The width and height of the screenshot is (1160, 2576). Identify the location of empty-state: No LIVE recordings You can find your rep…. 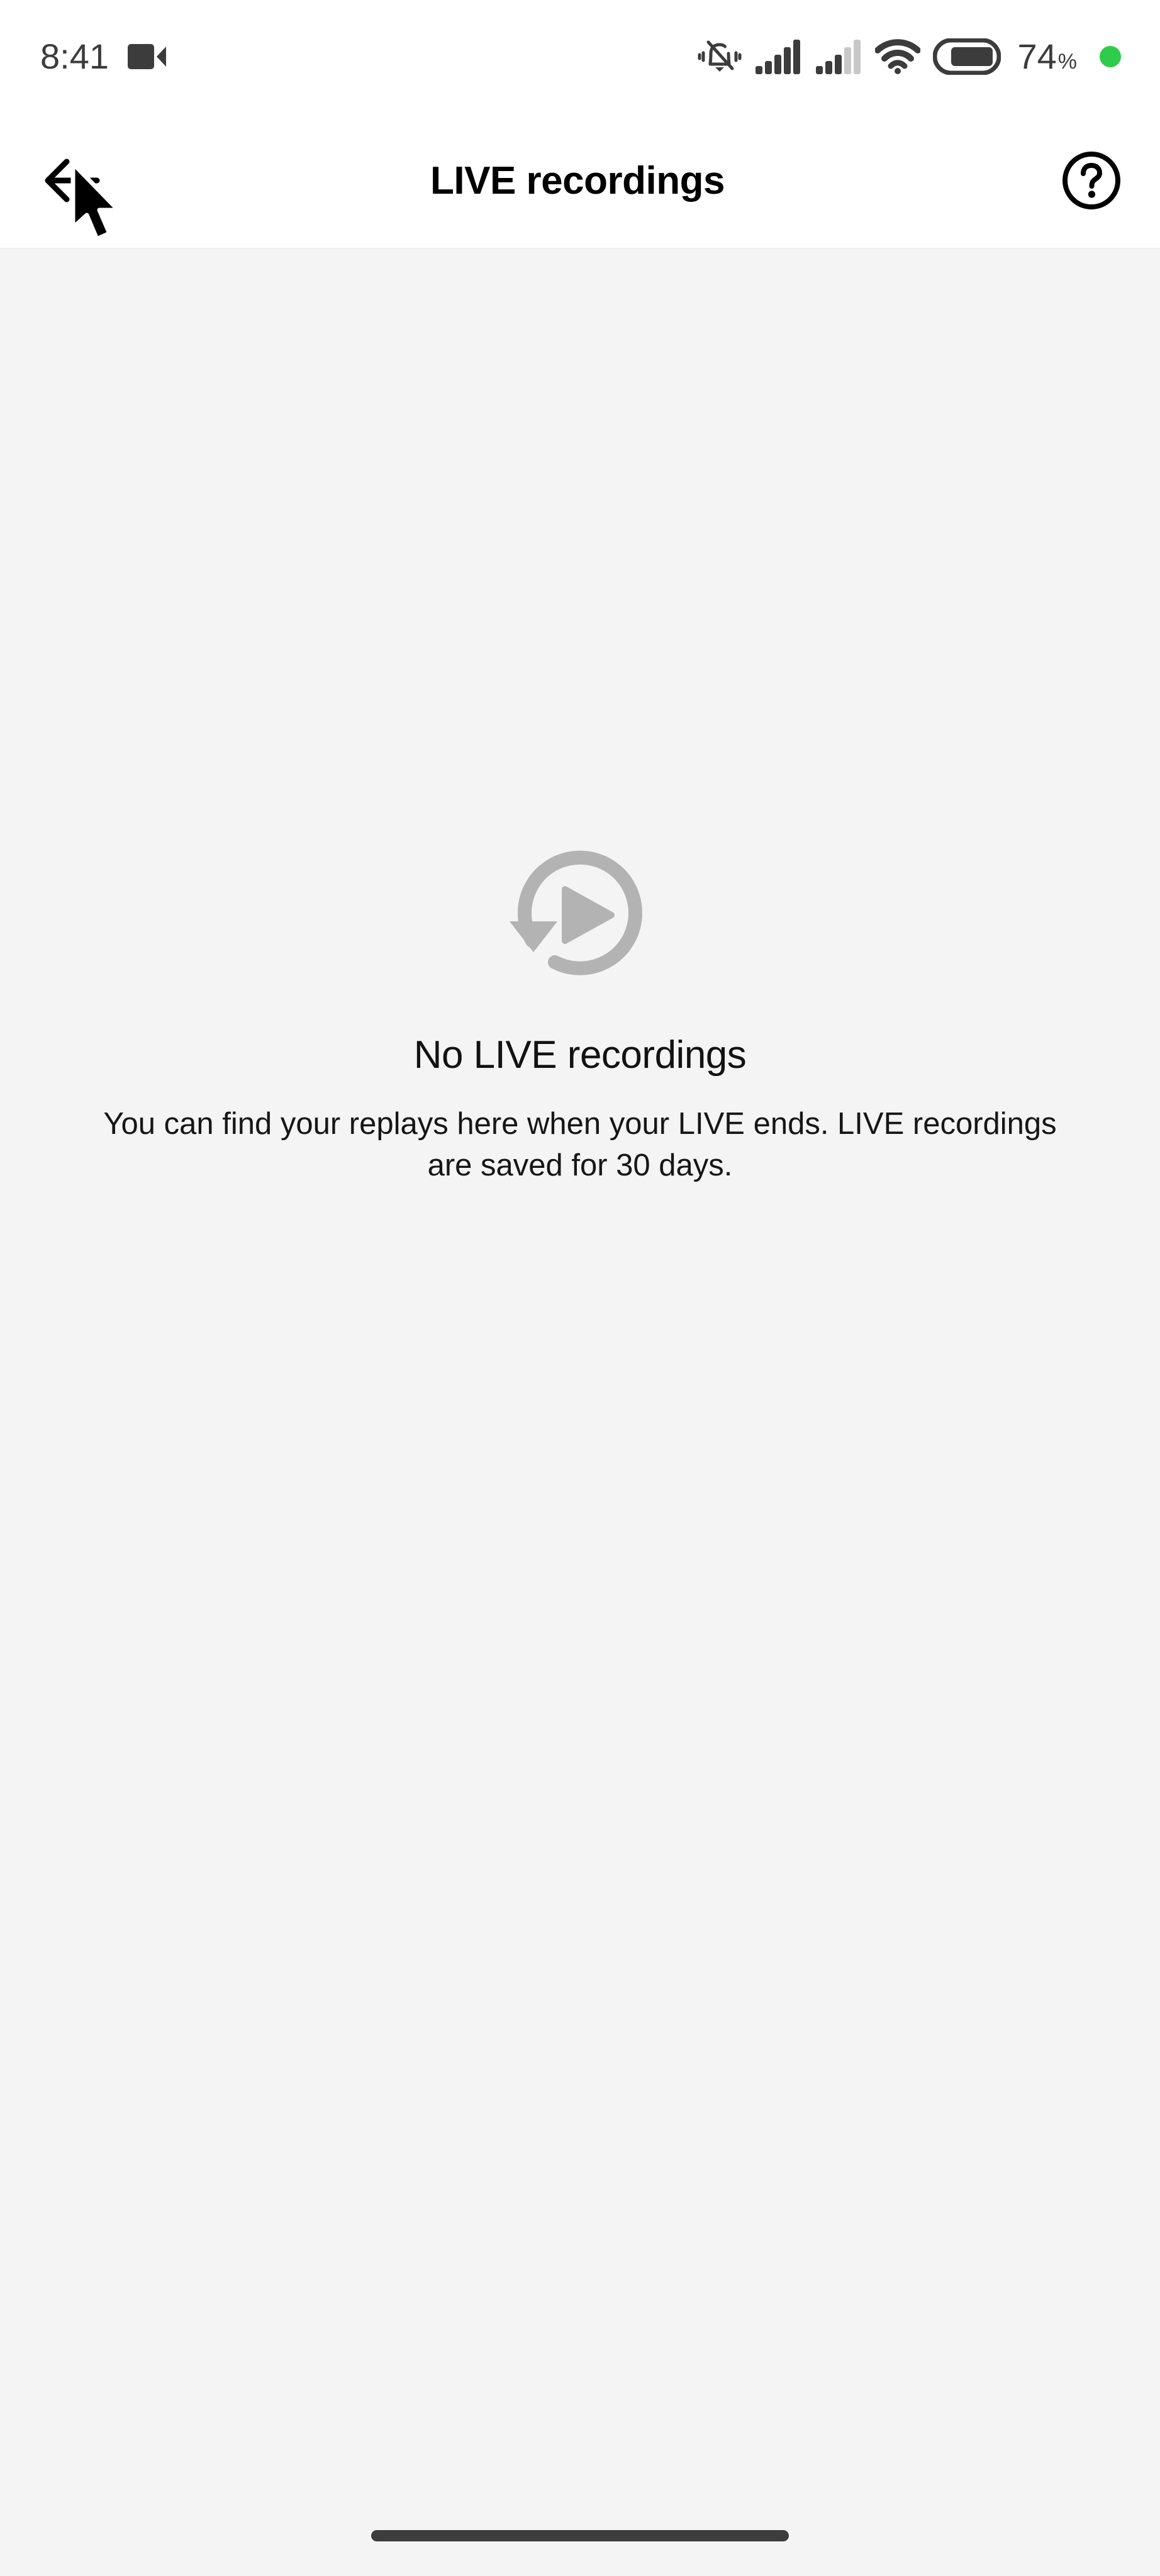
(580, 1007).